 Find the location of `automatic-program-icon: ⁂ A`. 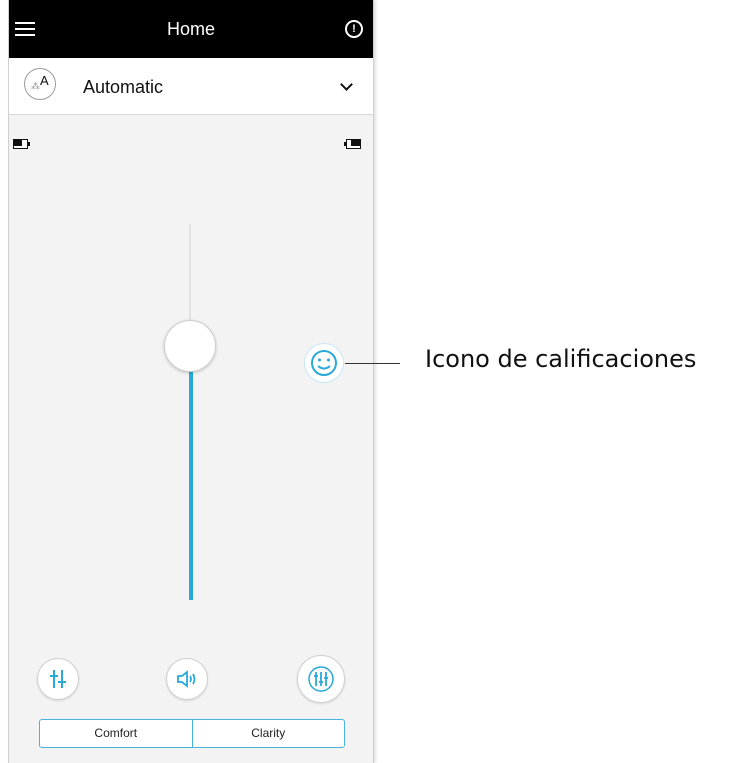

automatic-program-icon: ⁂ A is located at coordinates (40, 84).